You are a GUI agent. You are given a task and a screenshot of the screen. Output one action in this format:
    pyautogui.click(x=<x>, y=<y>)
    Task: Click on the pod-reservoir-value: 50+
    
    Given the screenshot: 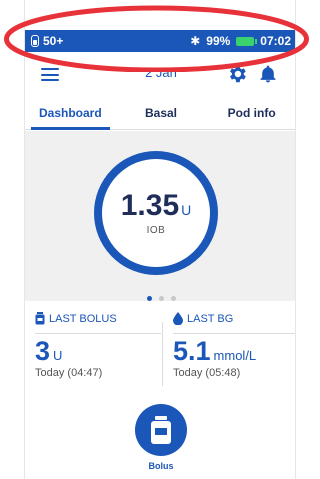 What is the action you would take?
    pyautogui.click(x=53, y=41)
    